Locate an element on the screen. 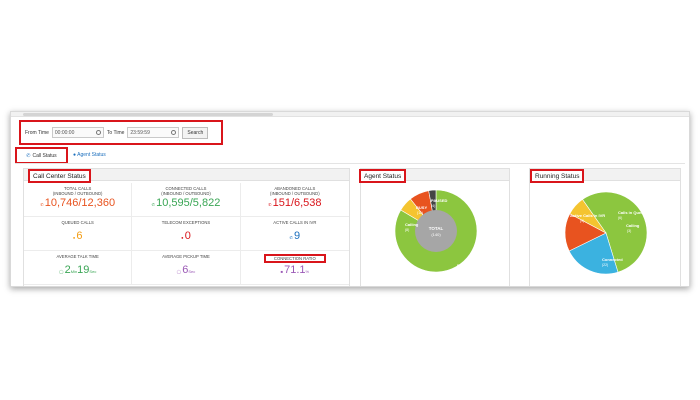 The image size is (700, 400). total-calls-value: 10,746/12,360 is located at coordinates (80, 203).